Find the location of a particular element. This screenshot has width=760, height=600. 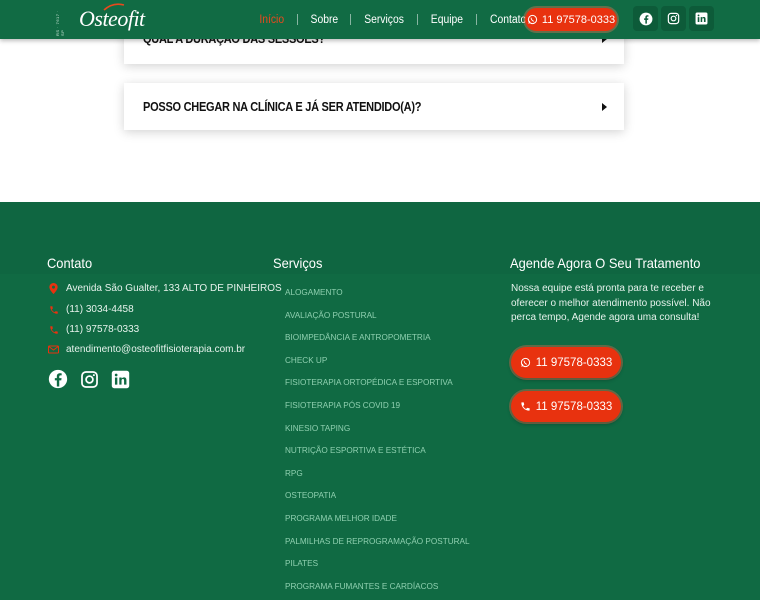

contact-phone-1: (11) 3034-4458 is located at coordinates (91, 309).